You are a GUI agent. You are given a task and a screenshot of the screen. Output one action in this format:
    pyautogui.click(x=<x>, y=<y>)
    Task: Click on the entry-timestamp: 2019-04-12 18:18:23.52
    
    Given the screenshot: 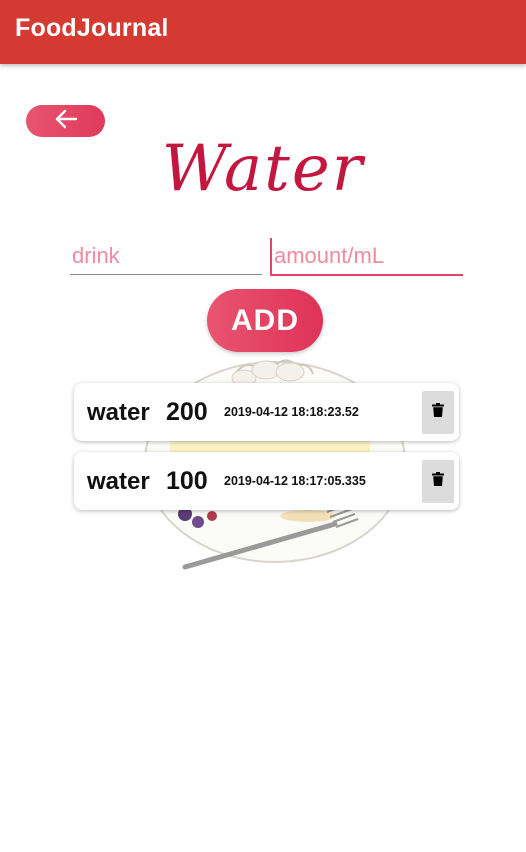 What is the action you would take?
    pyautogui.click(x=291, y=412)
    